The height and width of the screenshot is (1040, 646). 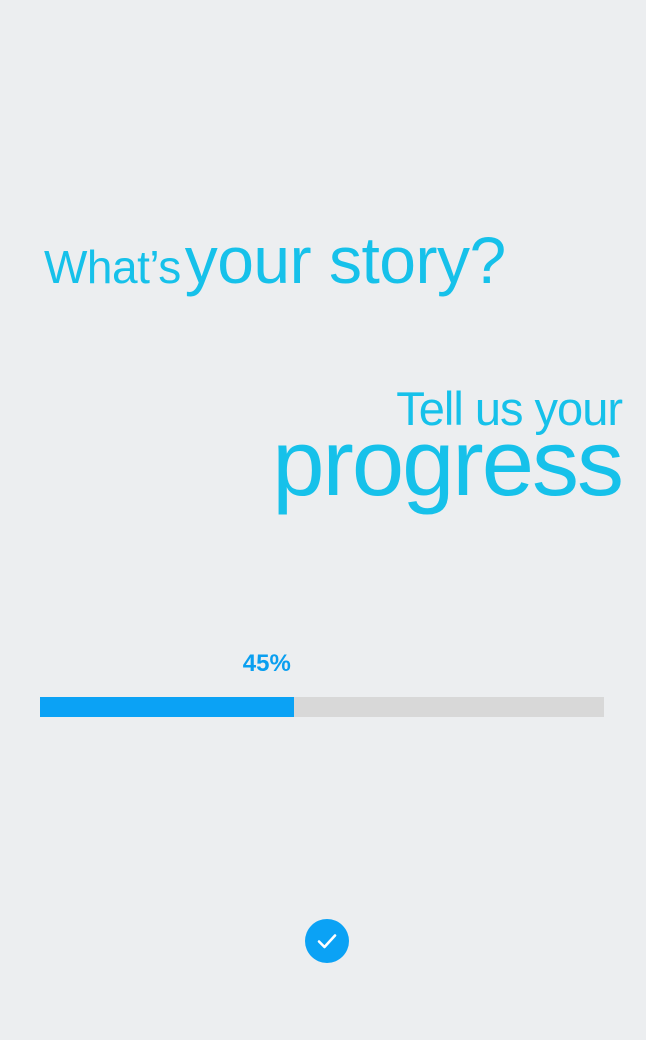 I want to click on confirm-button, so click(x=327, y=941).